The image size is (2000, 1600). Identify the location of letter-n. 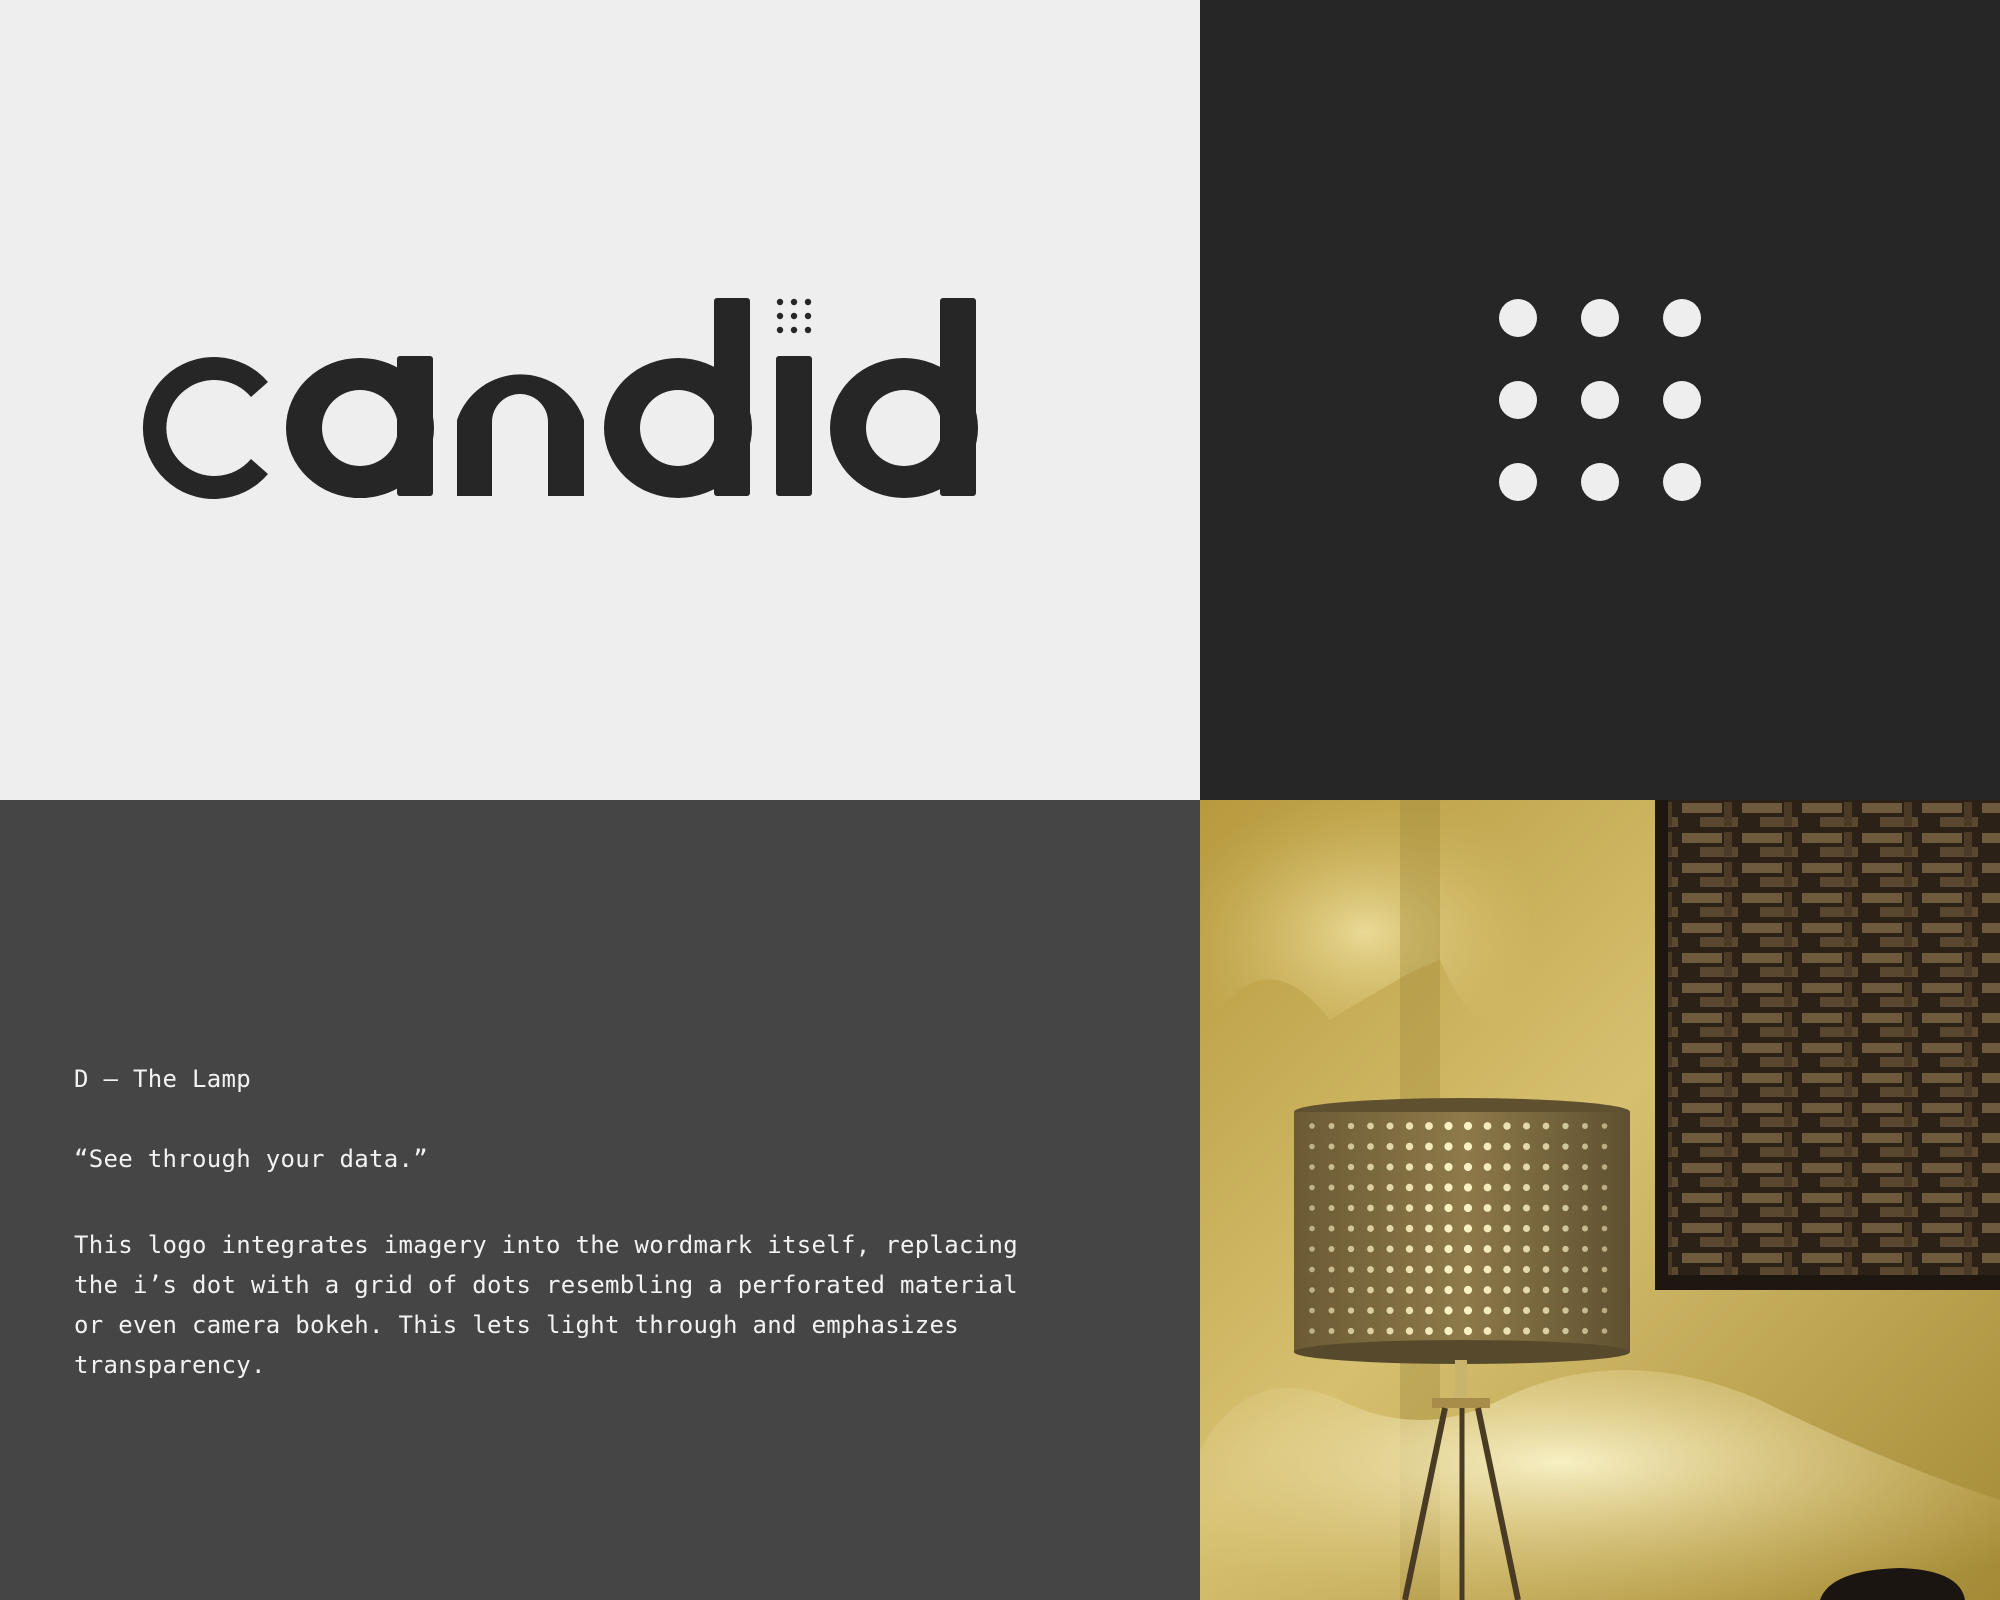
(520, 435).